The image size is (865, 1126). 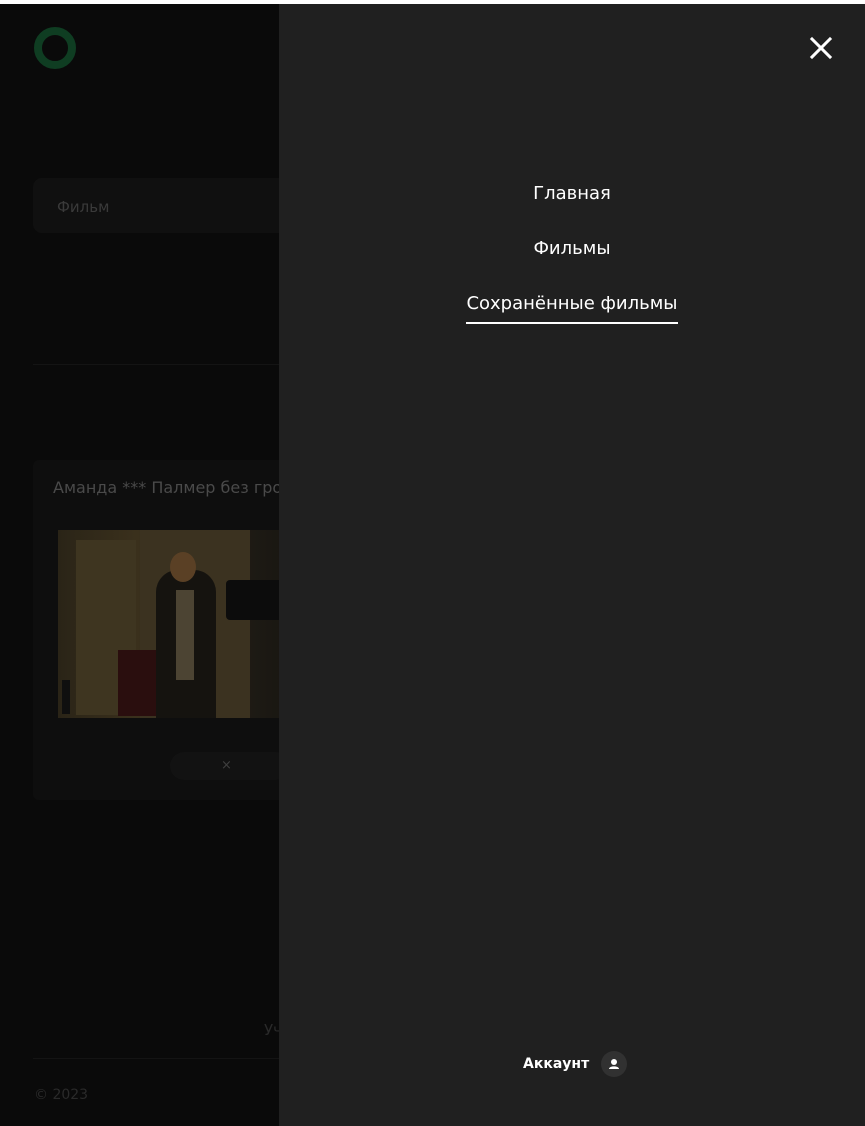 What do you see at coordinates (177, 207) in the screenshot?
I see `search-input` at bounding box center [177, 207].